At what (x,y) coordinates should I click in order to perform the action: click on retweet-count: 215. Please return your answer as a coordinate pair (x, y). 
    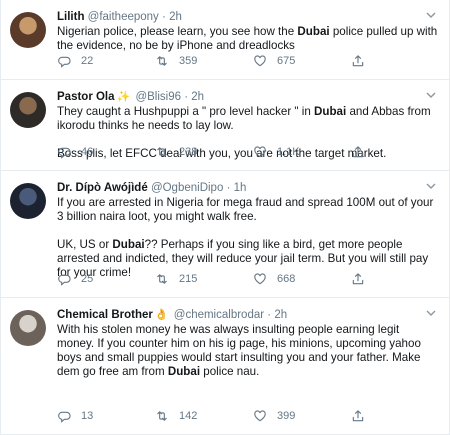
    Looking at the image, I should click on (188, 279).